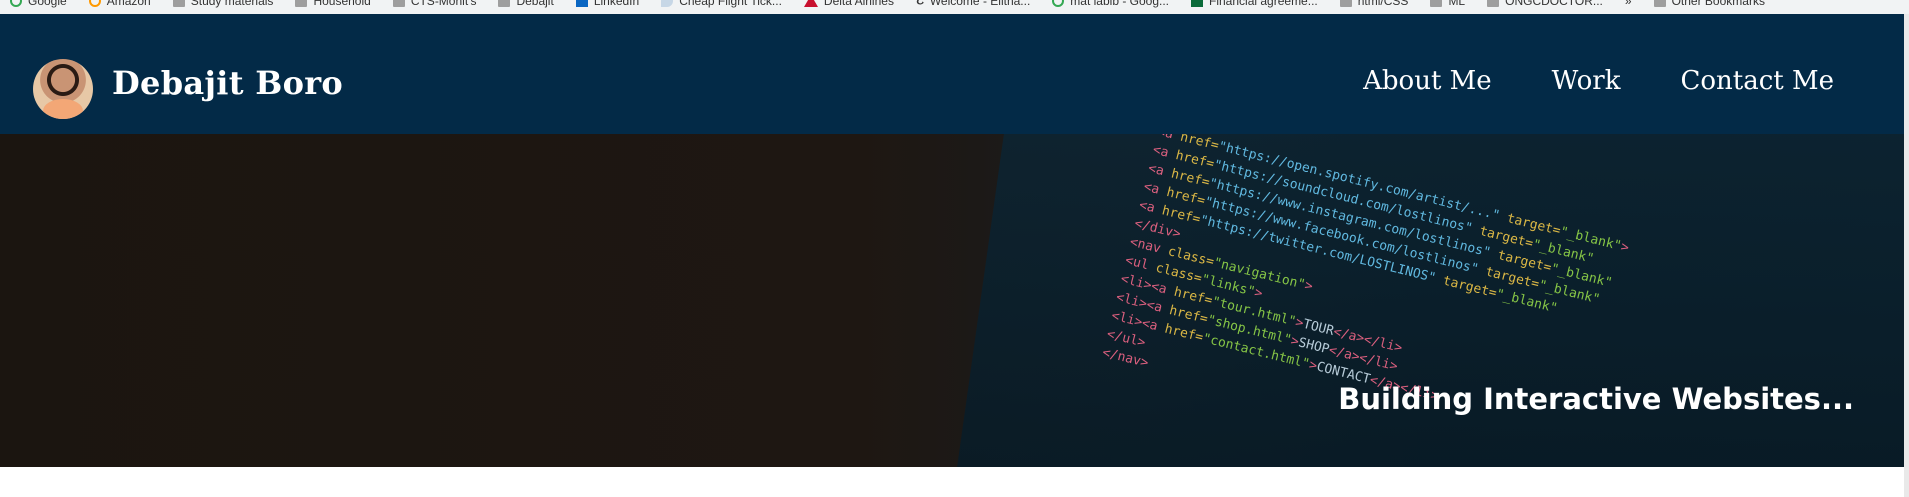 The height and width of the screenshot is (497, 1909). I want to click on bookmark-amazon: Amazon, so click(119, 4).